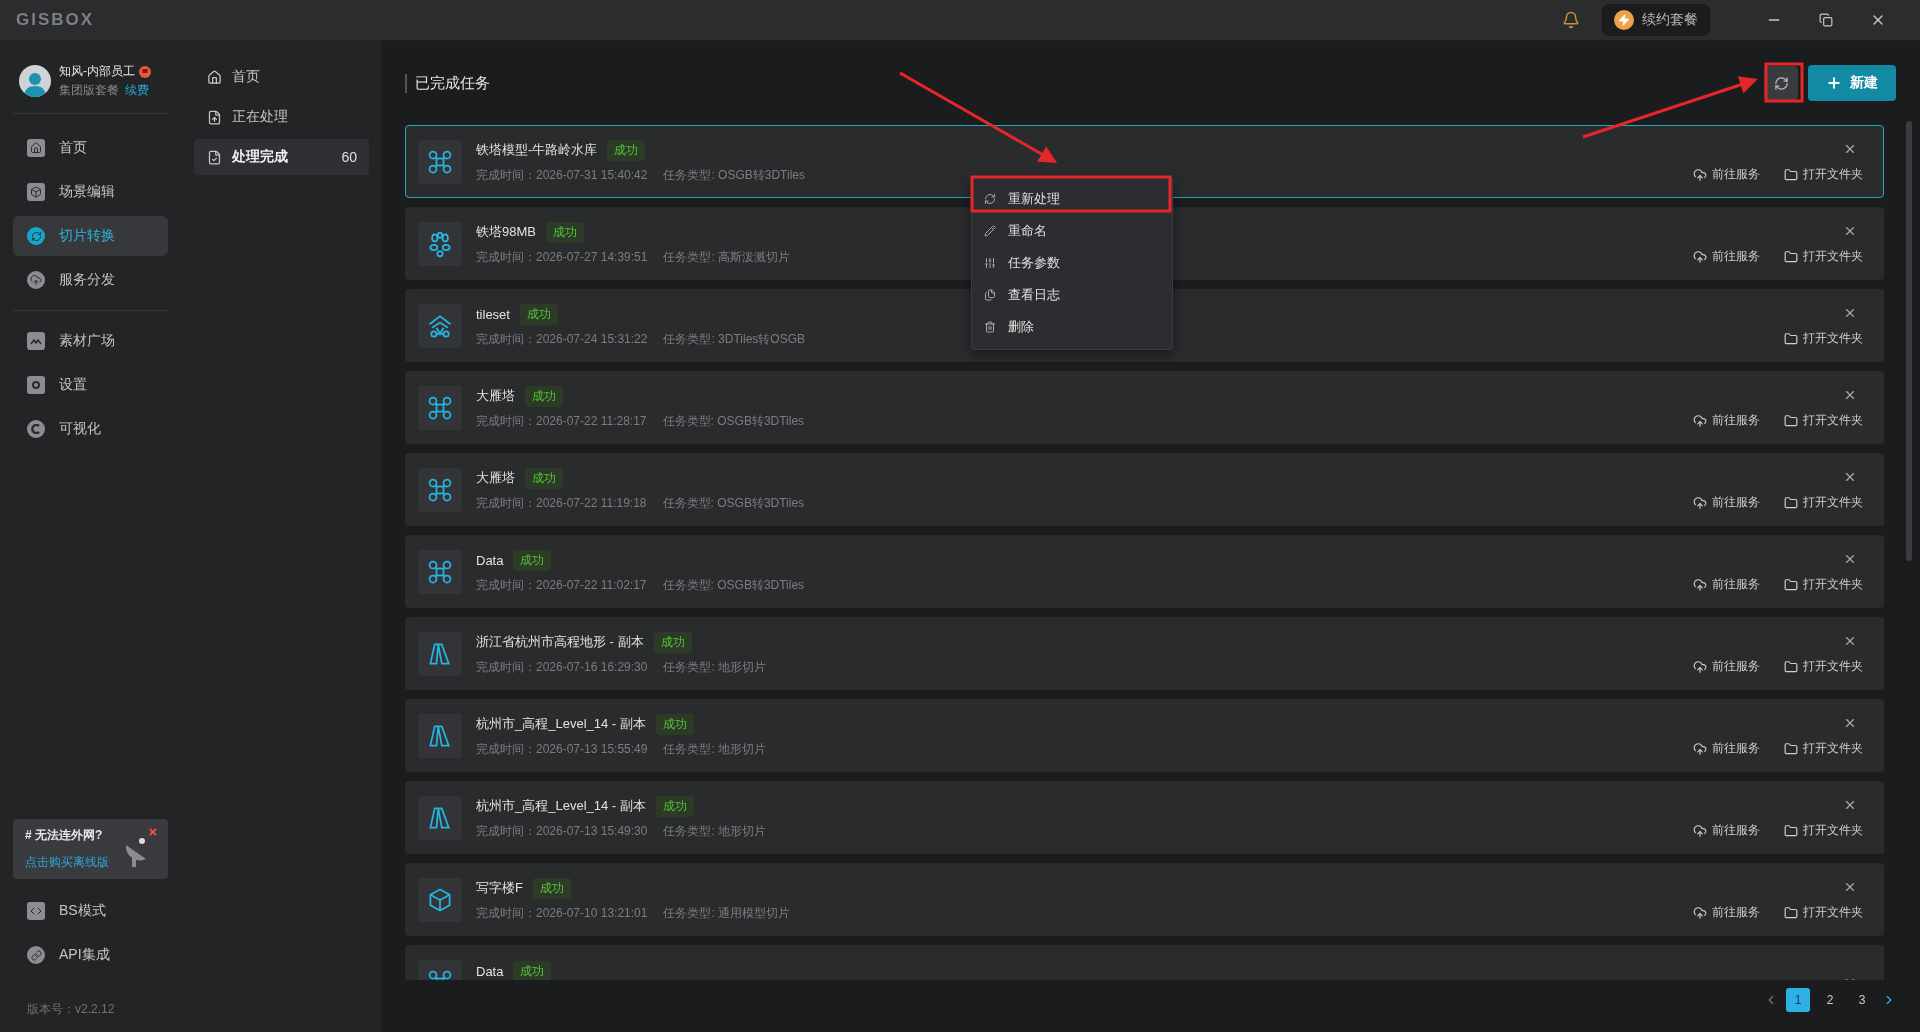 This screenshot has height=1032, width=1920. What do you see at coordinates (562, 667) in the screenshot?
I see `completion-time: 完成时间：2026-07-16 16:29:30` at bounding box center [562, 667].